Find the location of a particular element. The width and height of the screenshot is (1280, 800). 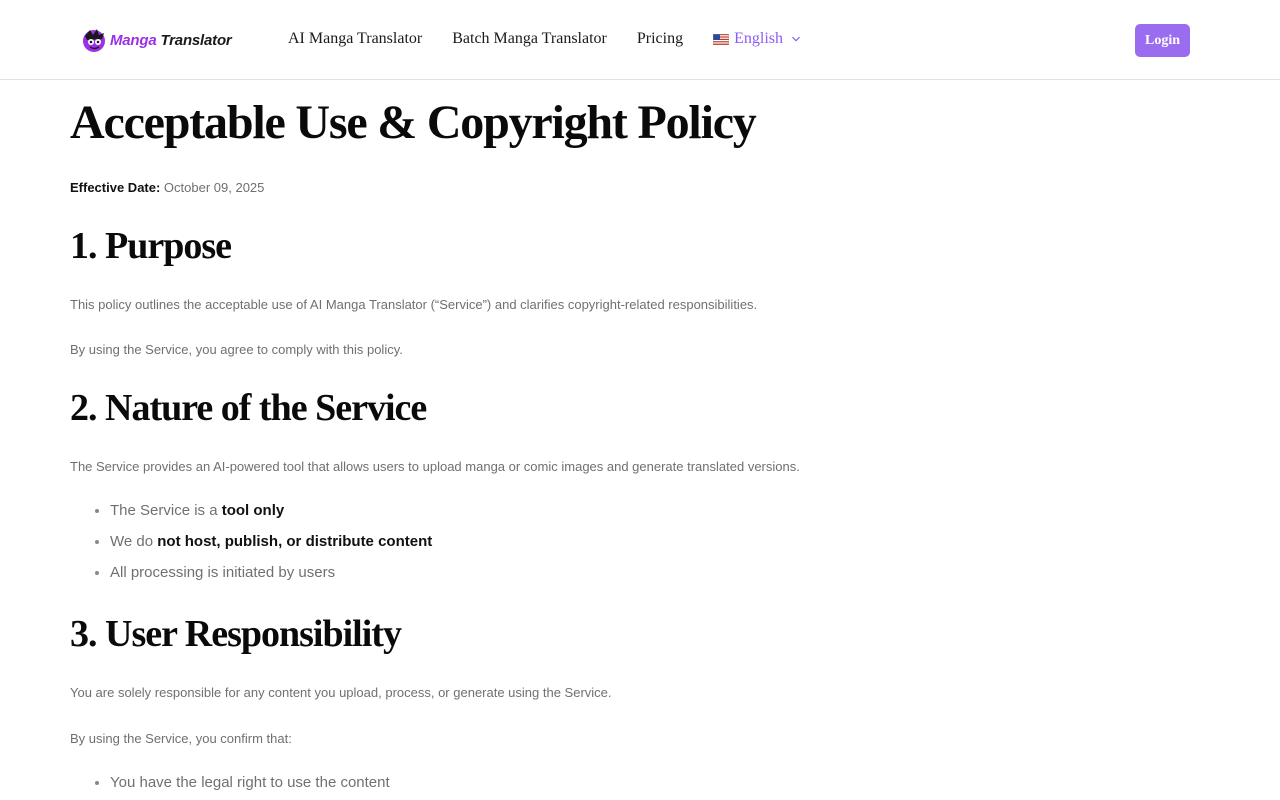

list-item: The Service is a tool only is located at coordinates (263, 517).